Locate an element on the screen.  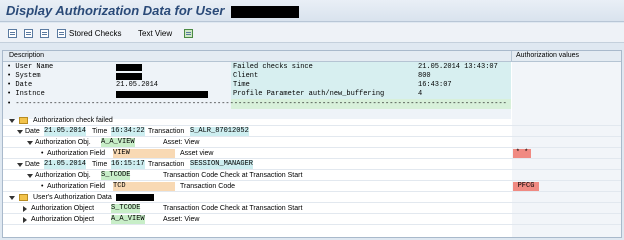
auth-field-description: Transaction Code is located at coordinates (207, 186).